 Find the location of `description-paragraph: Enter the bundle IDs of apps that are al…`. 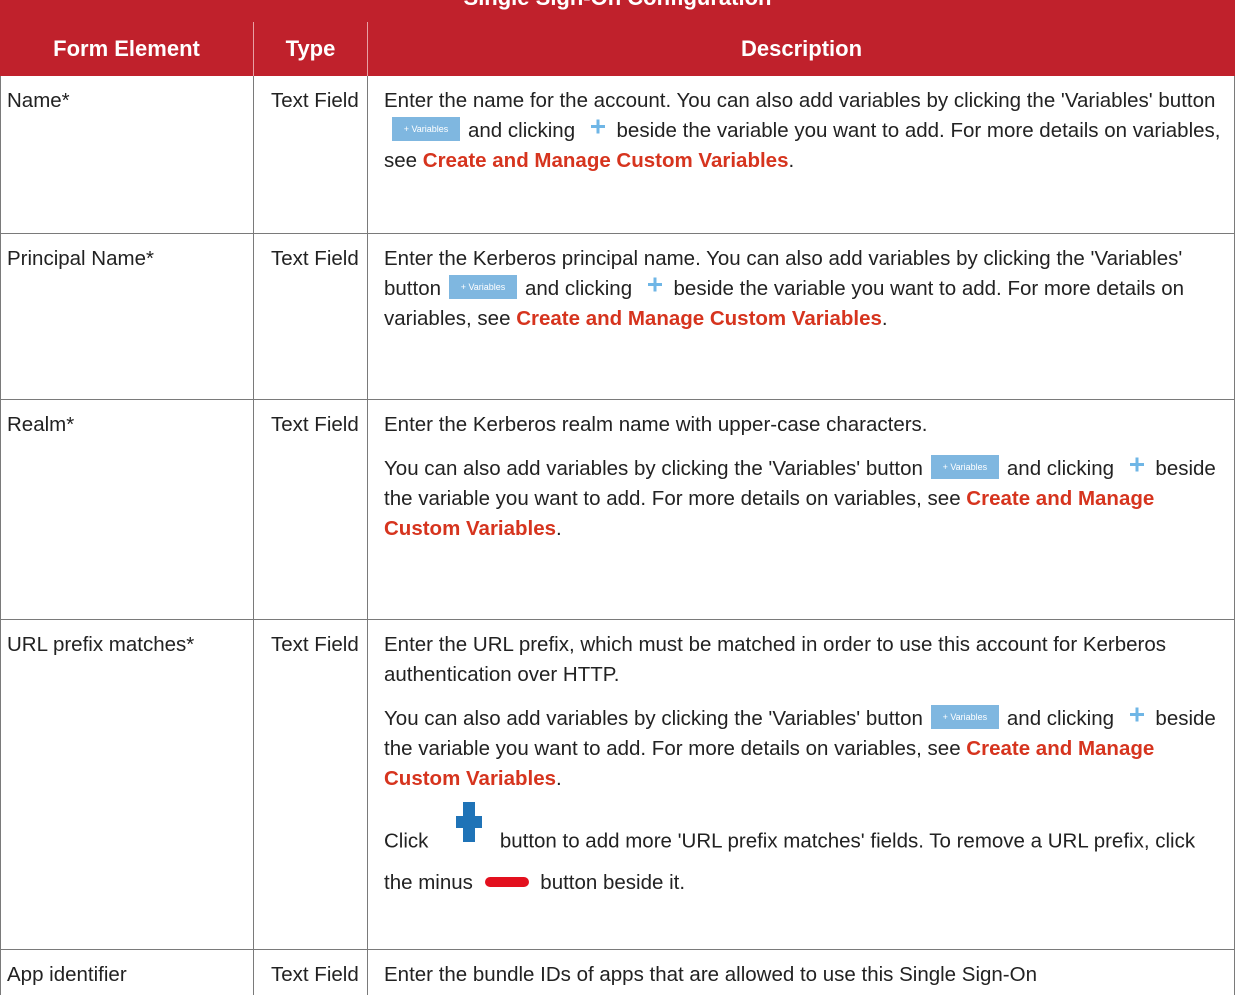

description-paragraph: Enter the bundle IDs of apps that are al… is located at coordinates (710, 974).